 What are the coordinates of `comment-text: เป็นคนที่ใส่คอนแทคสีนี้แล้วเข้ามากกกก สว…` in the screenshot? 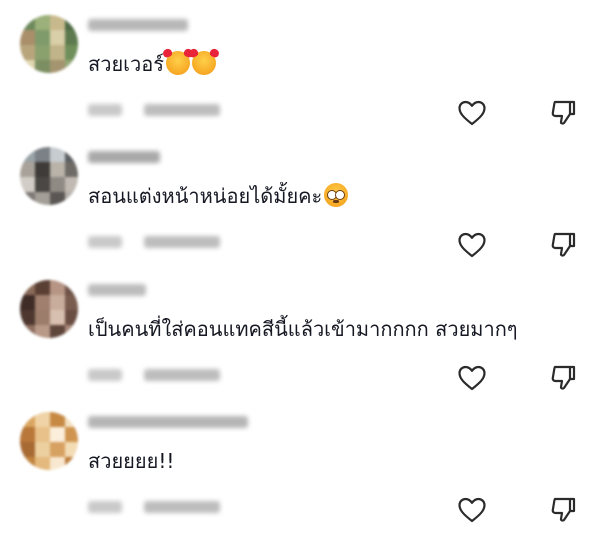 It's located at (303, 329).